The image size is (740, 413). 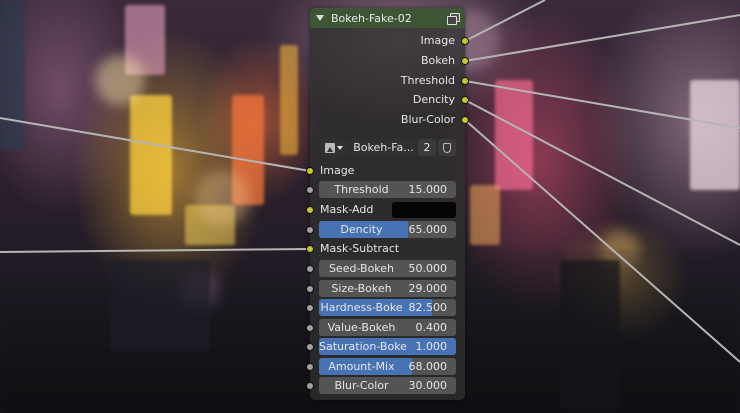 I want to click on output-socket-bokeh, so click(x=465, y=61).